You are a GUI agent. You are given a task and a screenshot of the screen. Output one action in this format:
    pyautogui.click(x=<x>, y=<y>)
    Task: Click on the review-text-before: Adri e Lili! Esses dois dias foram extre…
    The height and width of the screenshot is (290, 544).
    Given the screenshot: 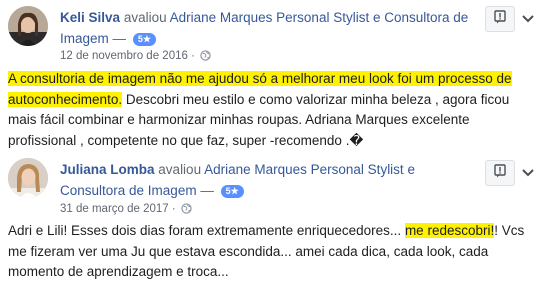 What is the action you would take?
    pyautogui.click(x=206, y=230)
    